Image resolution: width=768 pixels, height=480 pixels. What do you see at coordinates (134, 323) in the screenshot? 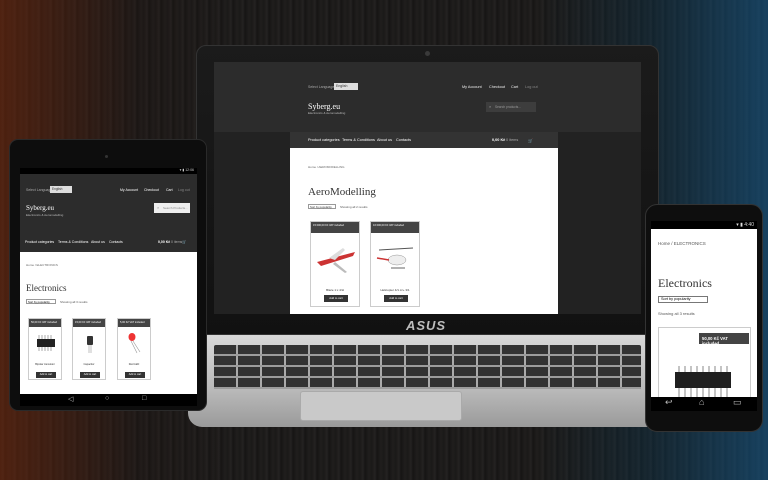
I see `price-badge: 5,00 Kč VAT included` at bounding box center [134, 323].